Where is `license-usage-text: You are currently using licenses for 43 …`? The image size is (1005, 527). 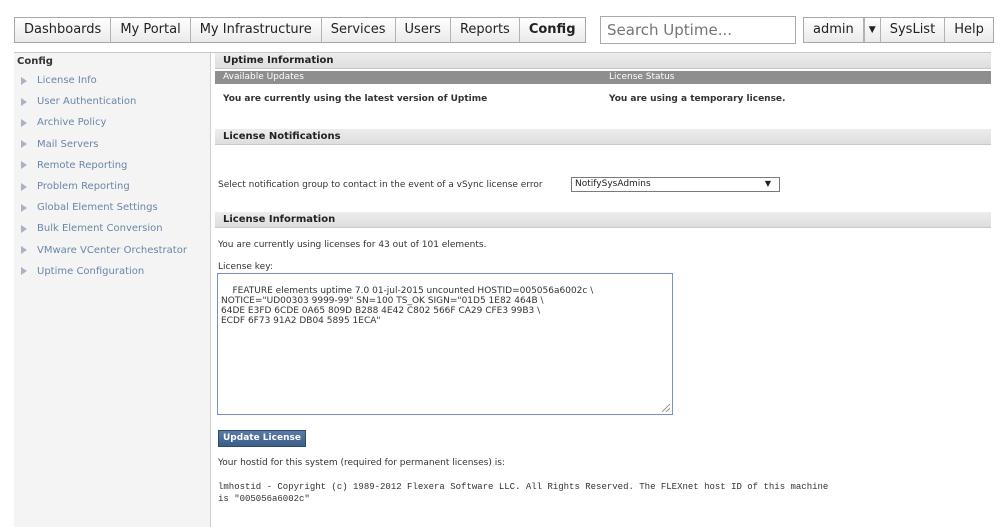 license-usage-text: You are currently using licenses for 43 … is located at coordinates (352, 245).